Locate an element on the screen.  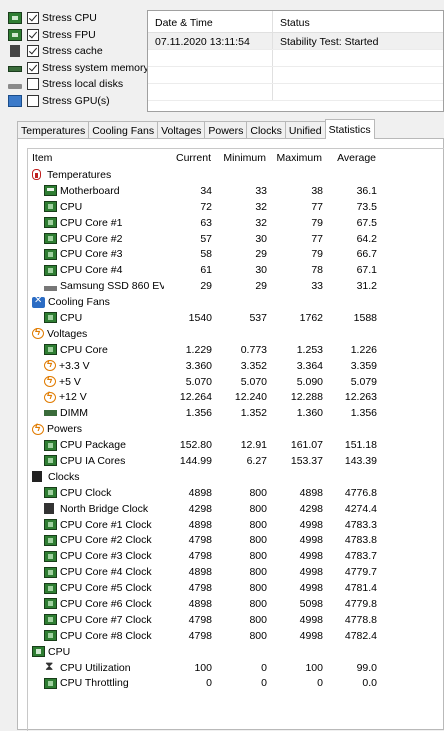
average-value: 64.2 is located at coordinates (366, 238).